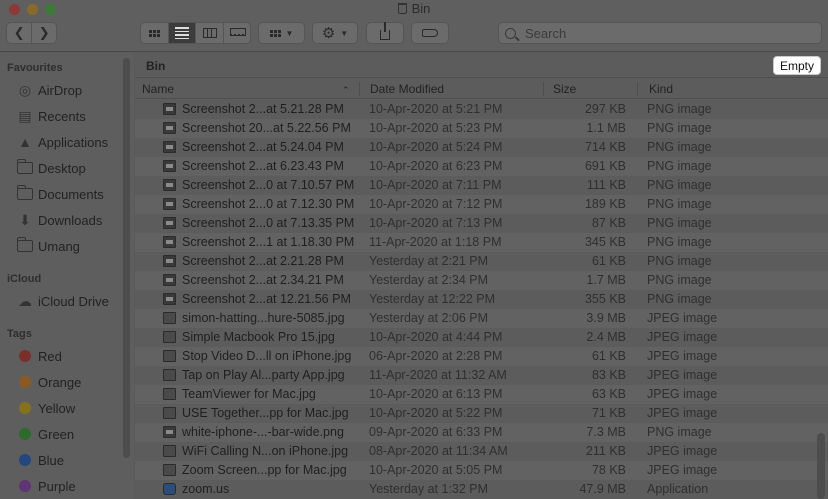 The image size is (828, 499). What do you see at coordinates (32, 460) in the screenshot?
I see `sidebar-tag-blue: Blue` at bounding box center [32, 460].